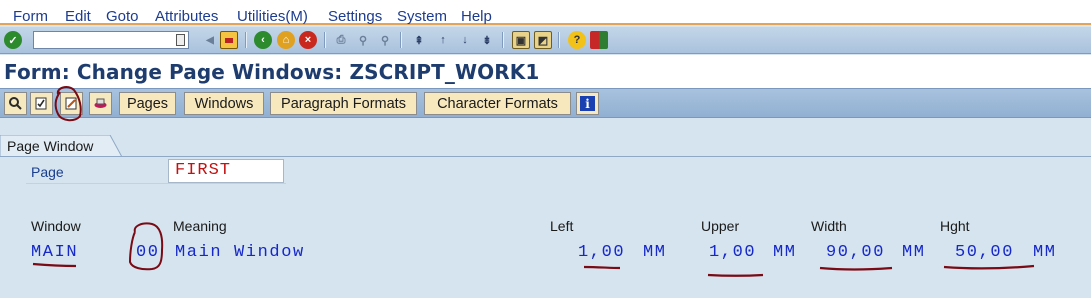  What do you see at coordinates (602, 267) in the screenshot?
I see `left-underline-mark` at bounding box center [602, 267].